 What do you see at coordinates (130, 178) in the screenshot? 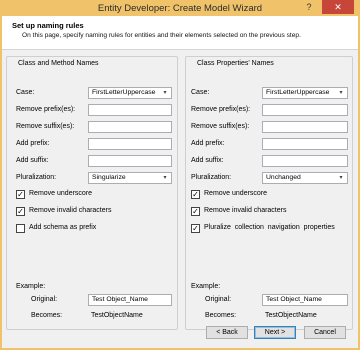
I see `pluralization-select: Singularize ▾` at bounding box center [130, 178].